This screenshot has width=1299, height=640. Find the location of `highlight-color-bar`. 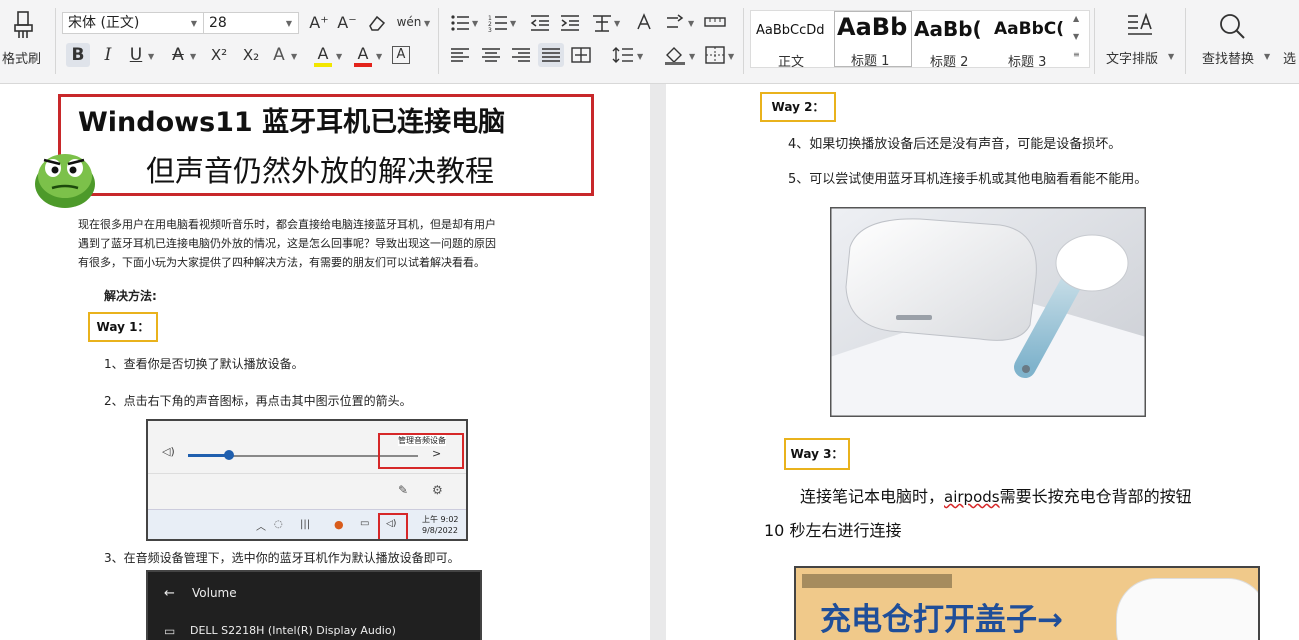

highlight-color-bar is located at coordinates (323, 65).